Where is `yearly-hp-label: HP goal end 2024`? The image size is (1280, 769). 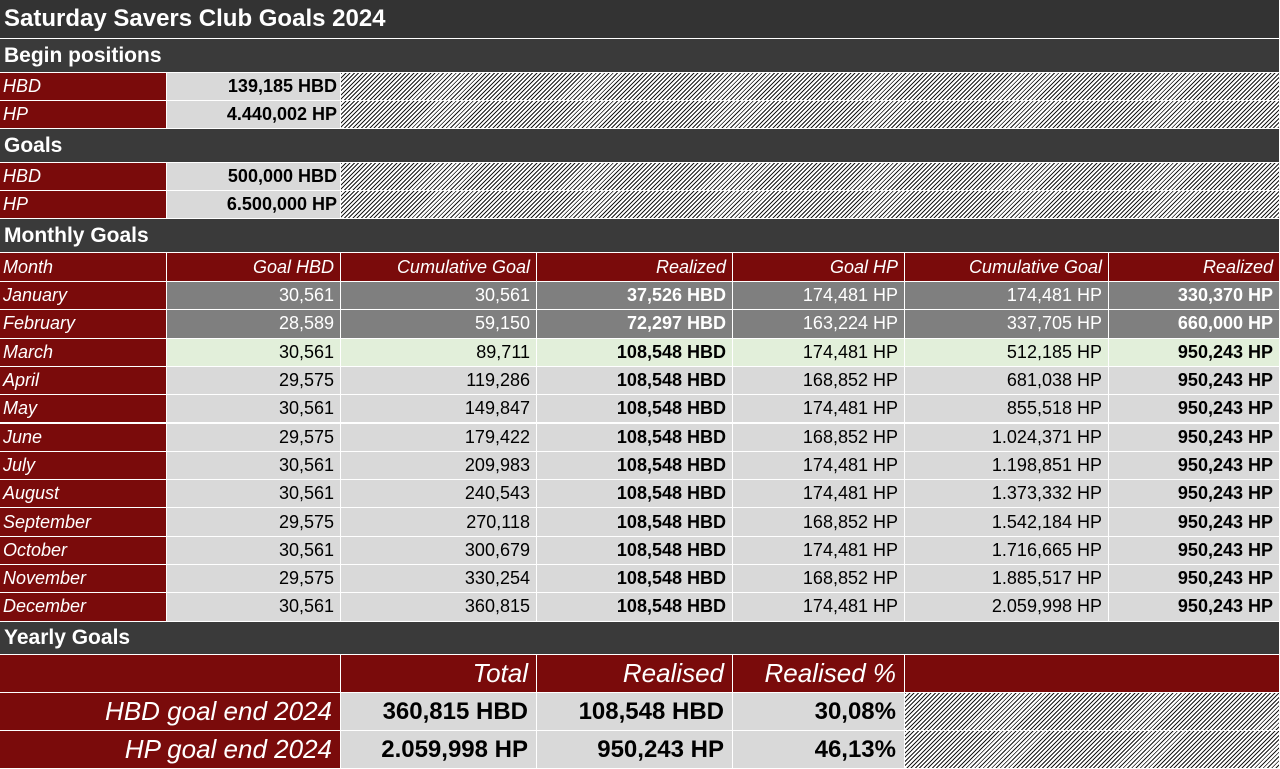 yearly-hp-label: HP goal end 2024 is located at coordinates (170, 750).